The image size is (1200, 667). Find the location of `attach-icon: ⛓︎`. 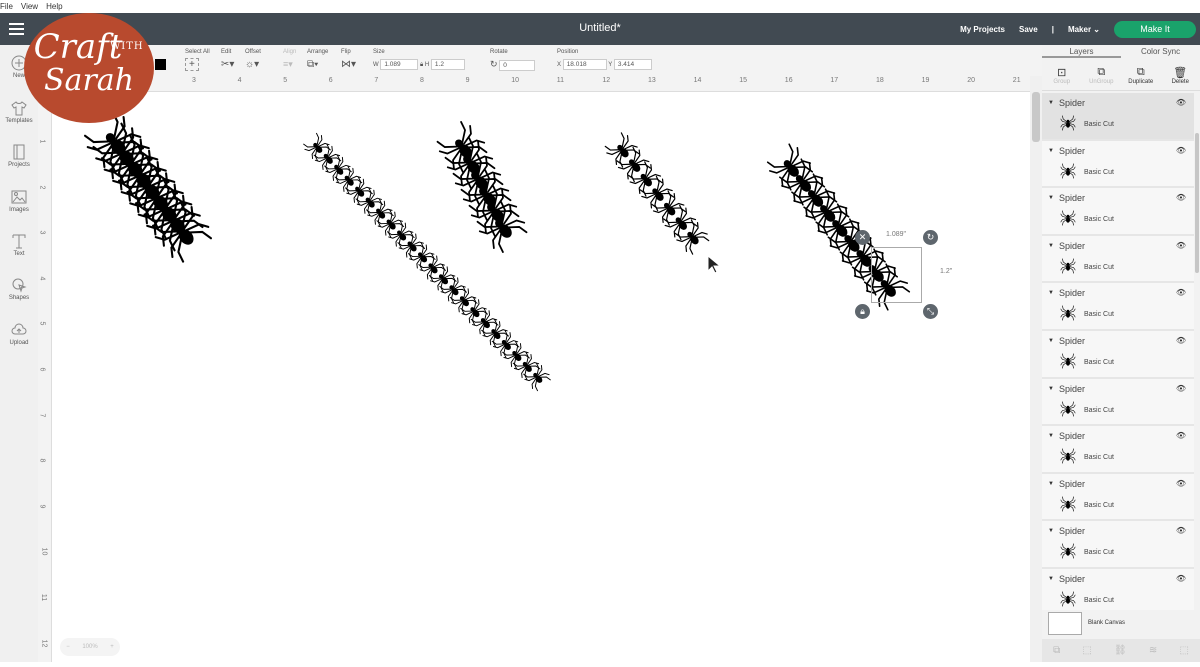

attach-icon: ⛓︎ is located at coordinates (1120, 650).